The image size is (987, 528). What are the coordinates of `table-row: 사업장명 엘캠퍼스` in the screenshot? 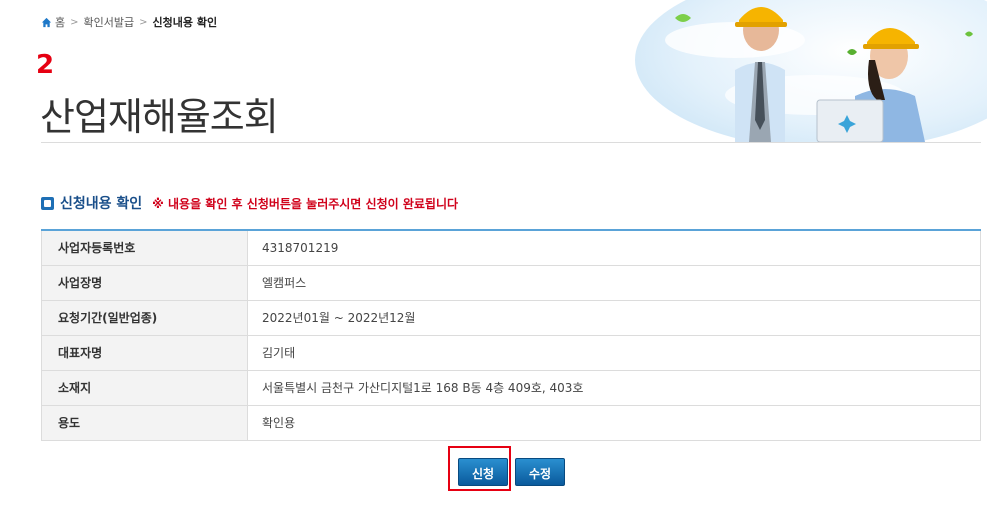 It's located at (511, 283).